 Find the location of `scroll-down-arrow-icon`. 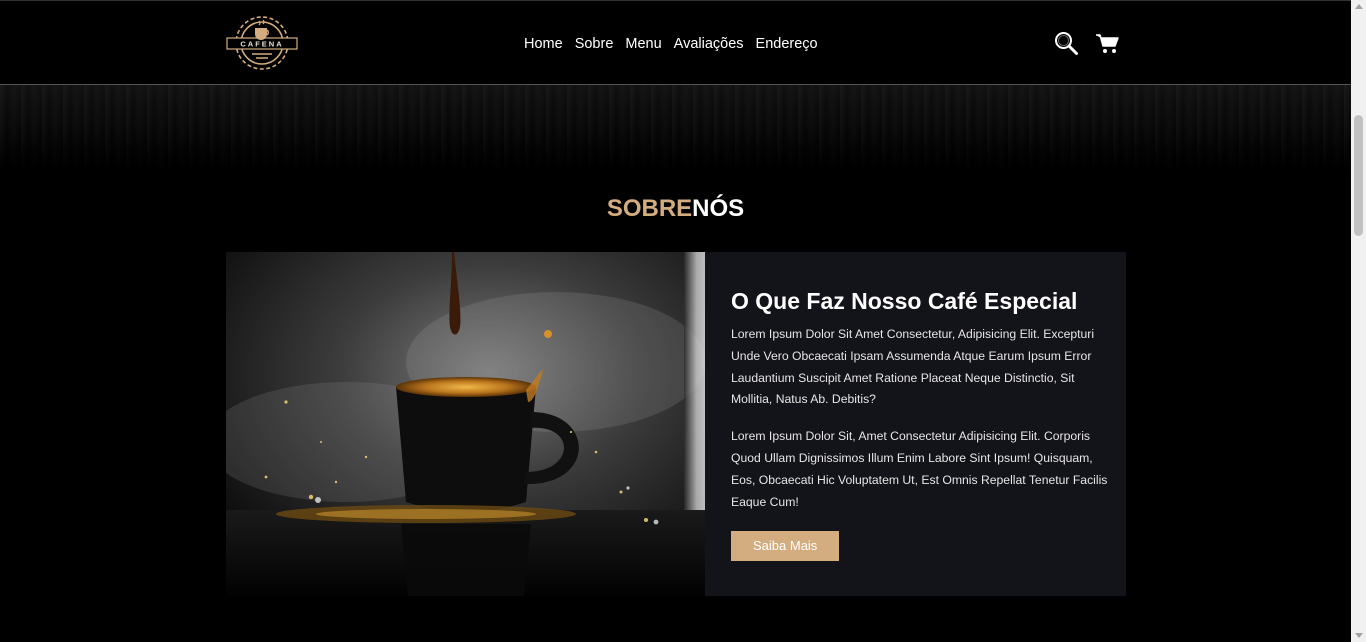

scroll-down-arrow-icon is located at coordinates (1359, 635).